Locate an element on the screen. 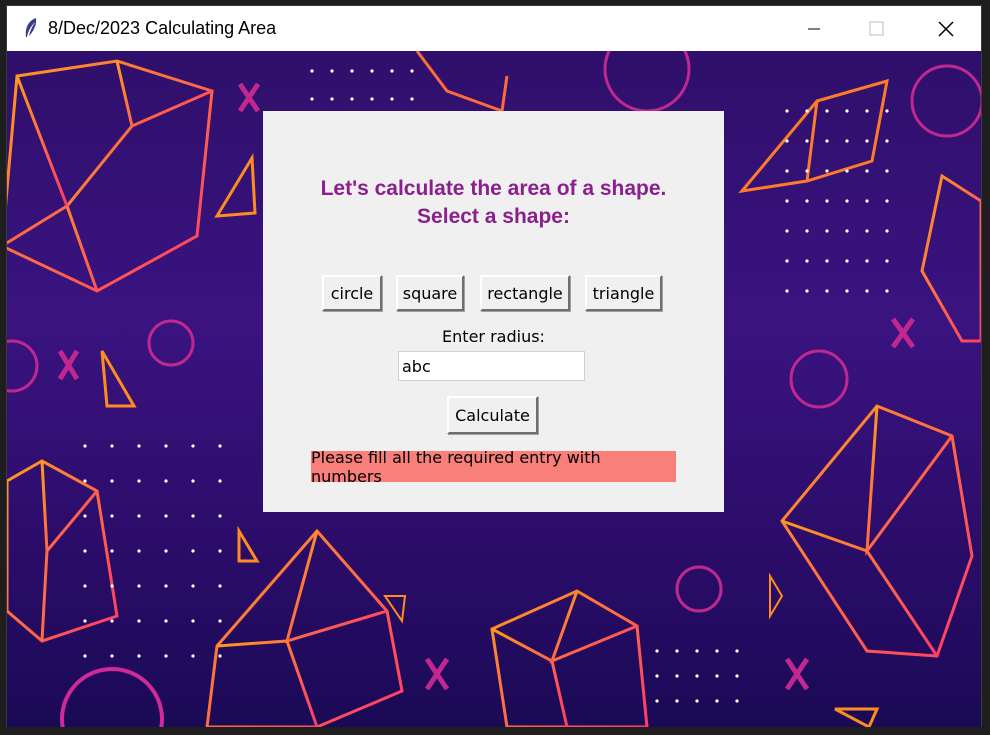 This screenshot has height=735, width=990. radius-input is located at coordinates (491, 366).